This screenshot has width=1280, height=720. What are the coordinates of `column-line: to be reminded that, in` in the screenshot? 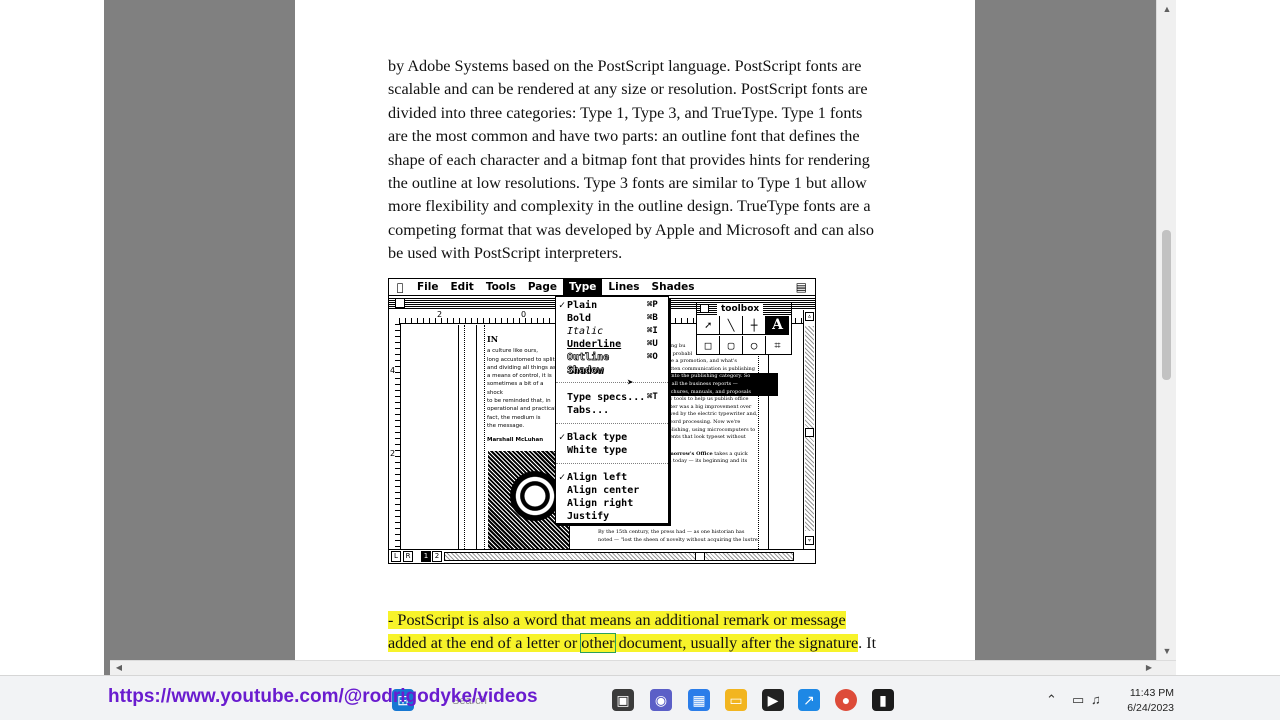 It's located at (519, 401).